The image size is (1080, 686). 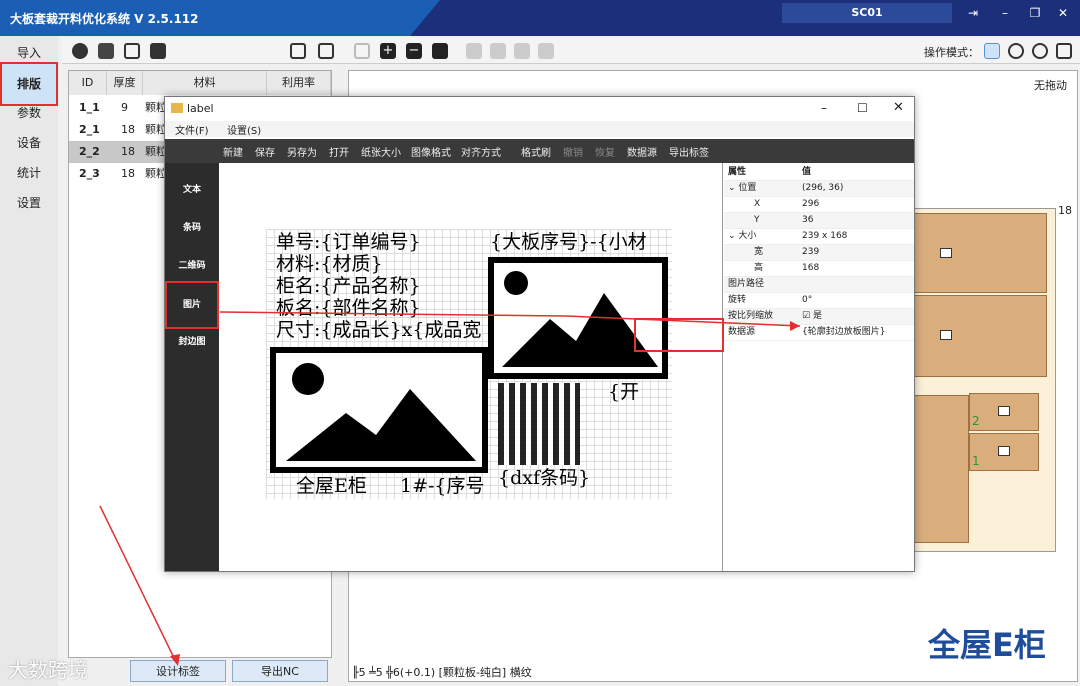 I want to click on tool-b-icon, so click(x=498, y=51).